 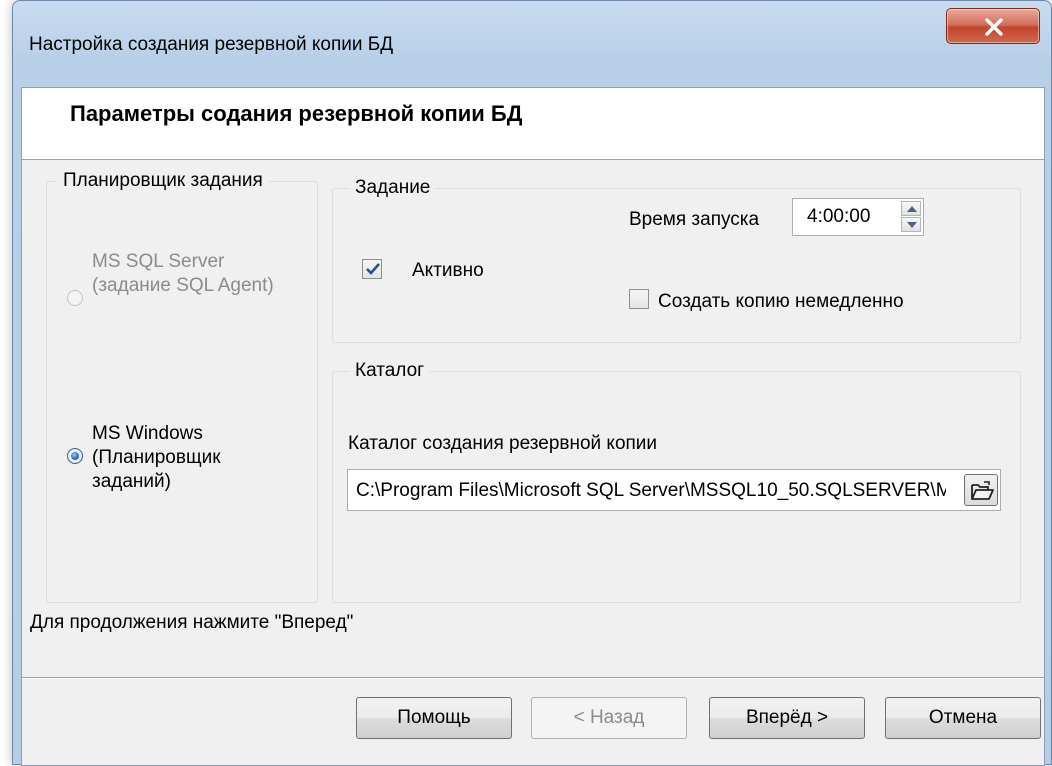 I want to click on start-time-label: Время запуска, so click(x=694, y=219).